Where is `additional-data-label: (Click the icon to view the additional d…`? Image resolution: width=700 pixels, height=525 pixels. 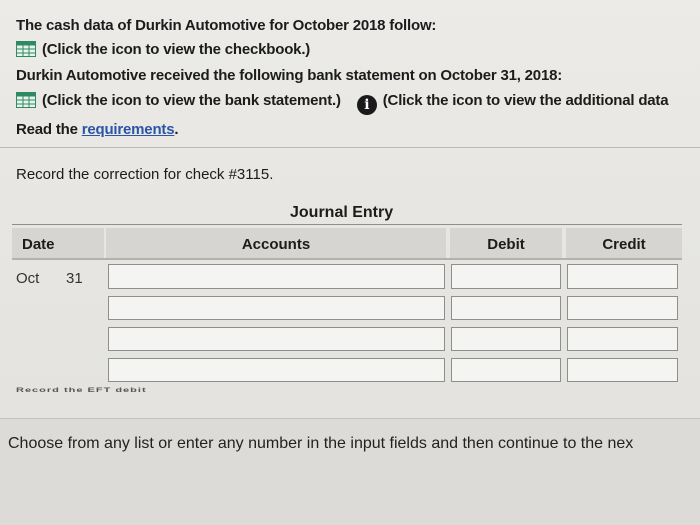 additional-data-label: (Click the icon to view the additional d… is located at coordinates (525, 100).